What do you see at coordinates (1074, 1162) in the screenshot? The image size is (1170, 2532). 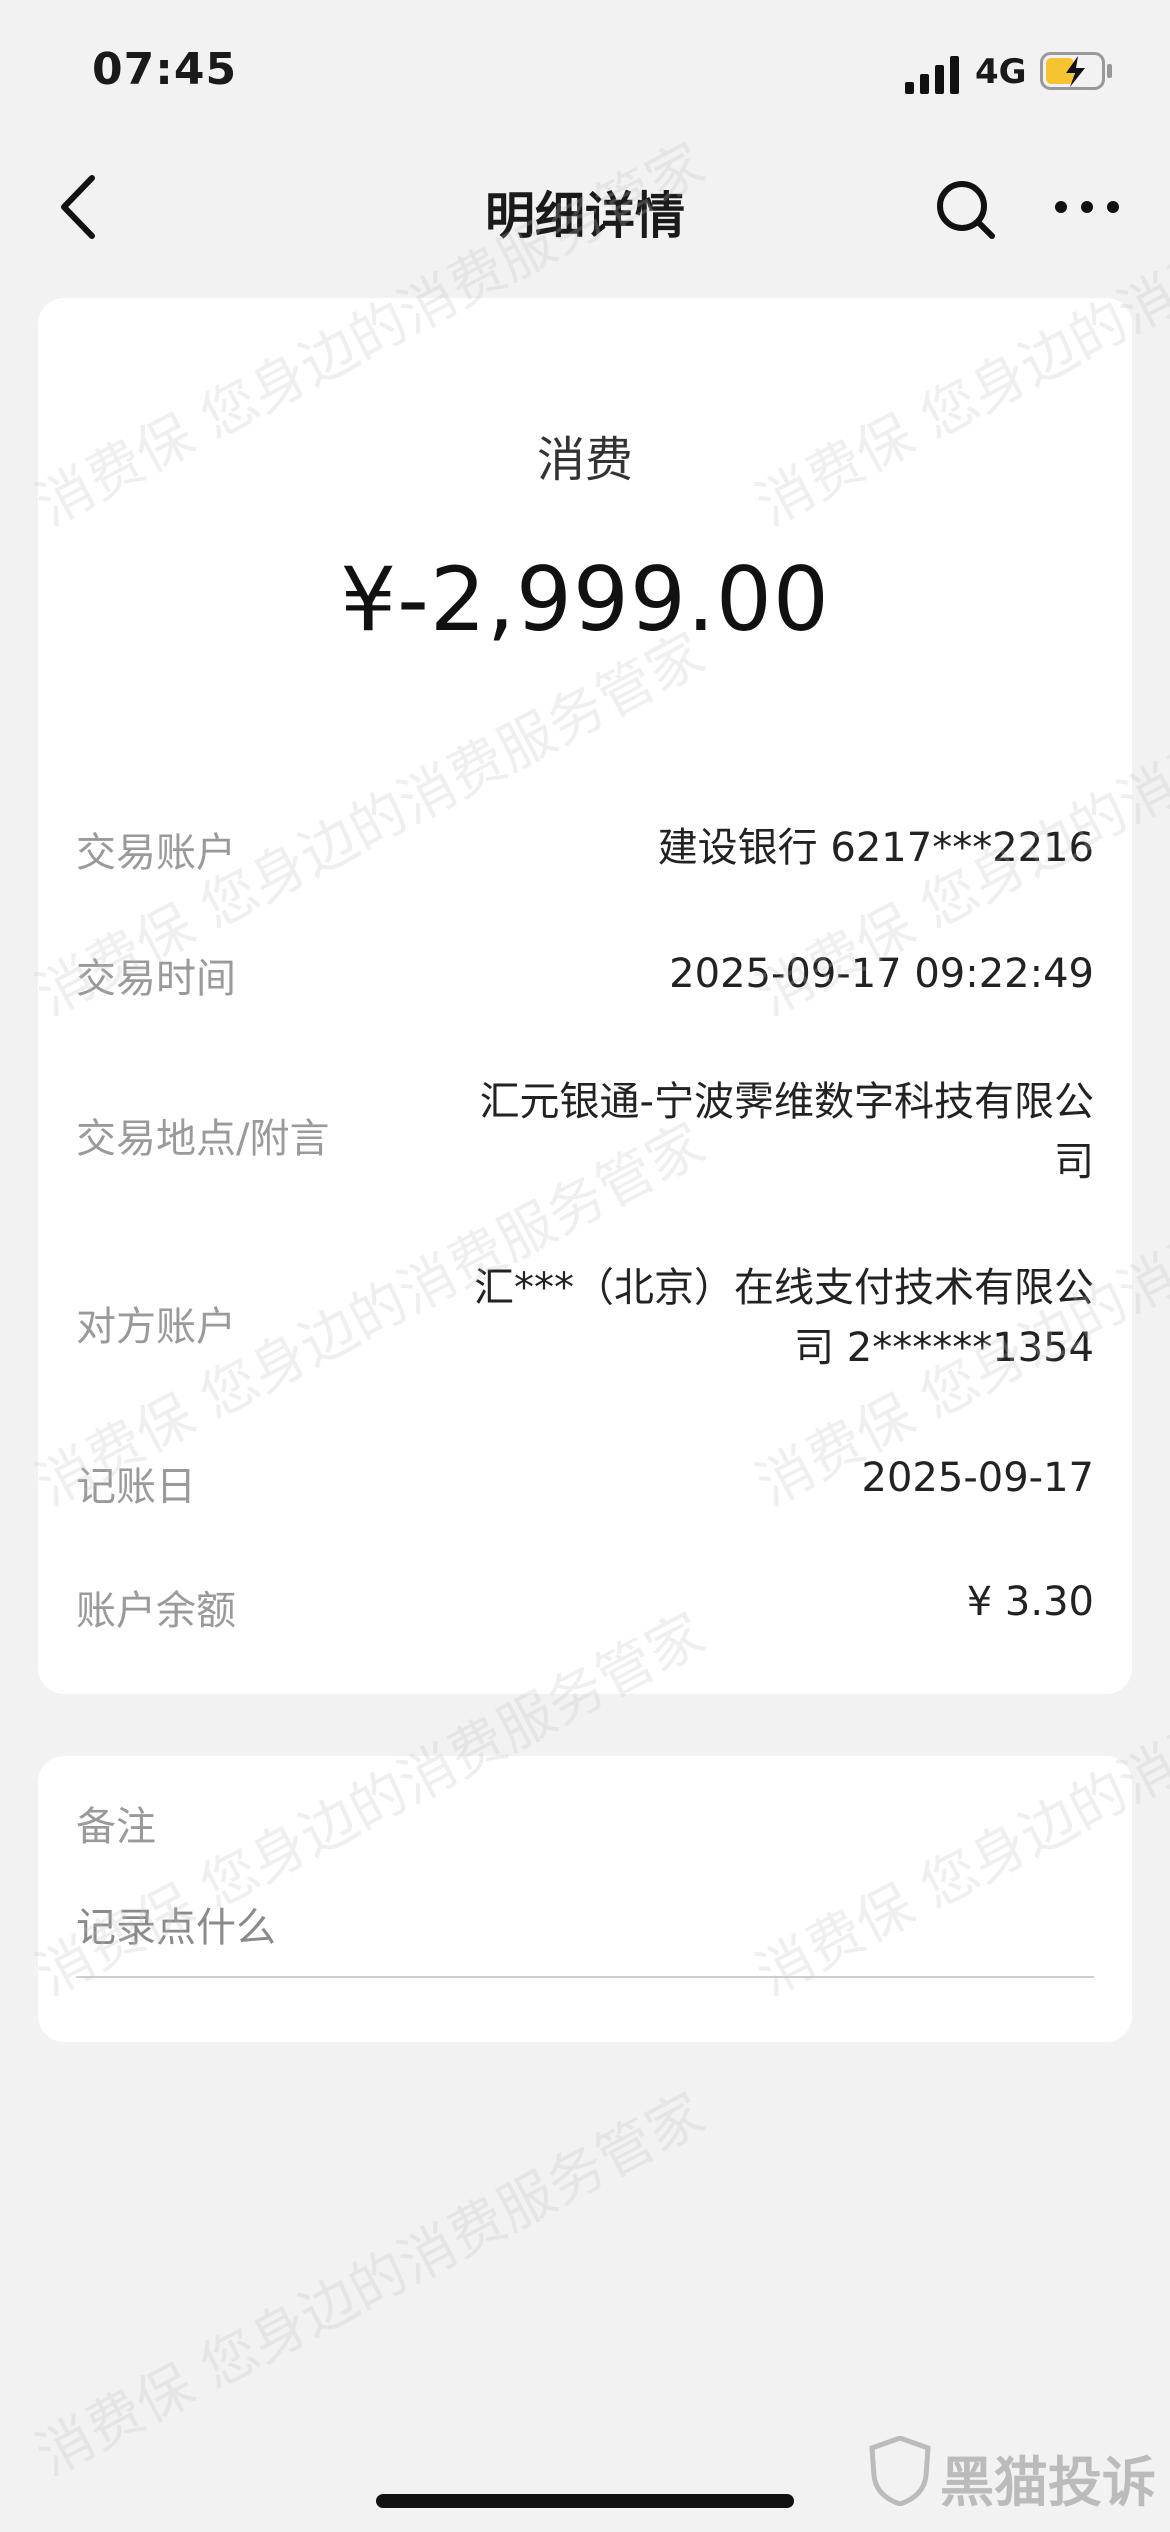 I see `location-value-line-2: 司` at bounding box center [1074, 1162].